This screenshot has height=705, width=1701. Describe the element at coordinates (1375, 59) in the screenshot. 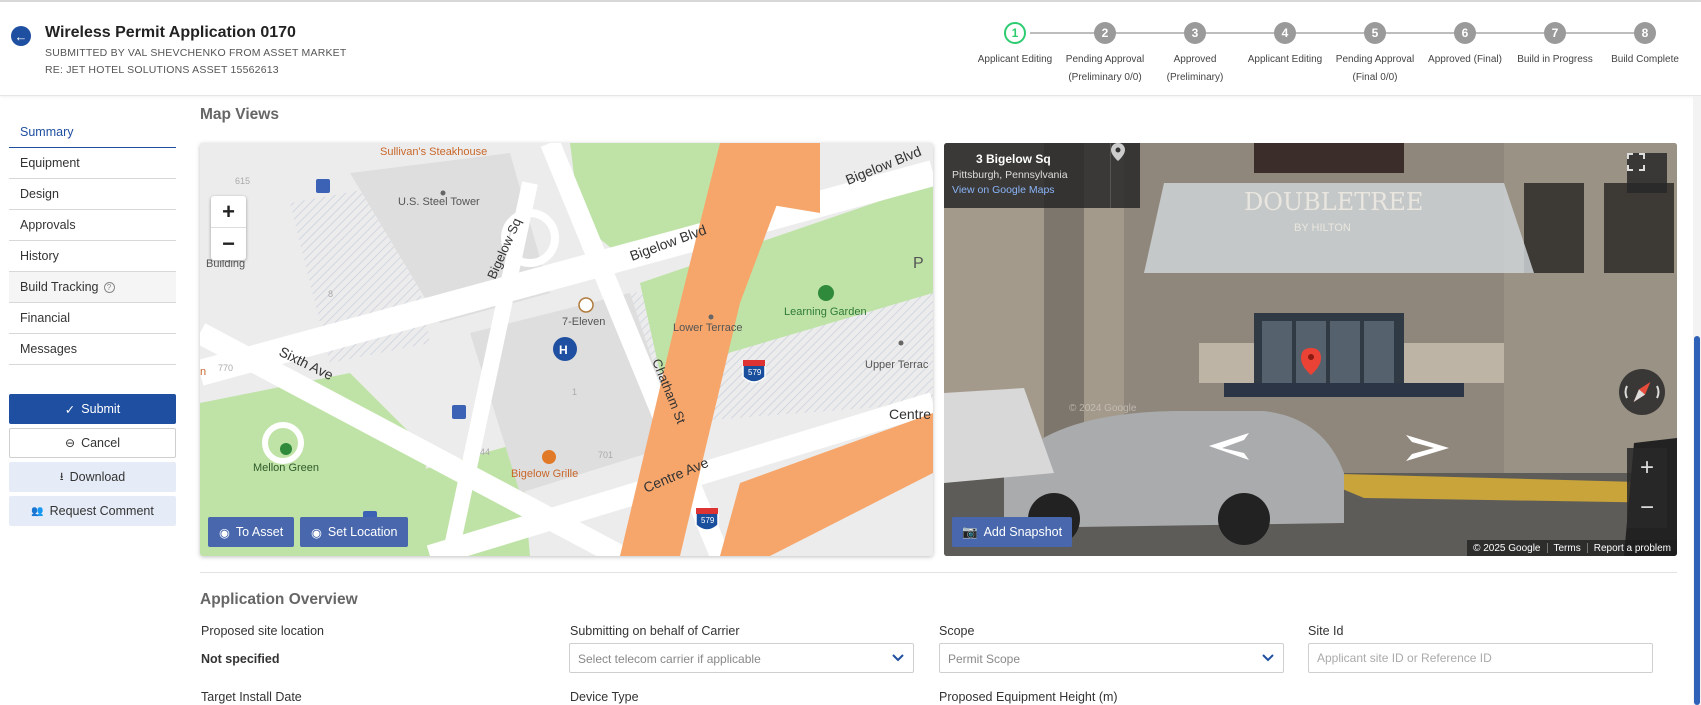

I see `step-5-label-line1: Pending Approval` at that location.